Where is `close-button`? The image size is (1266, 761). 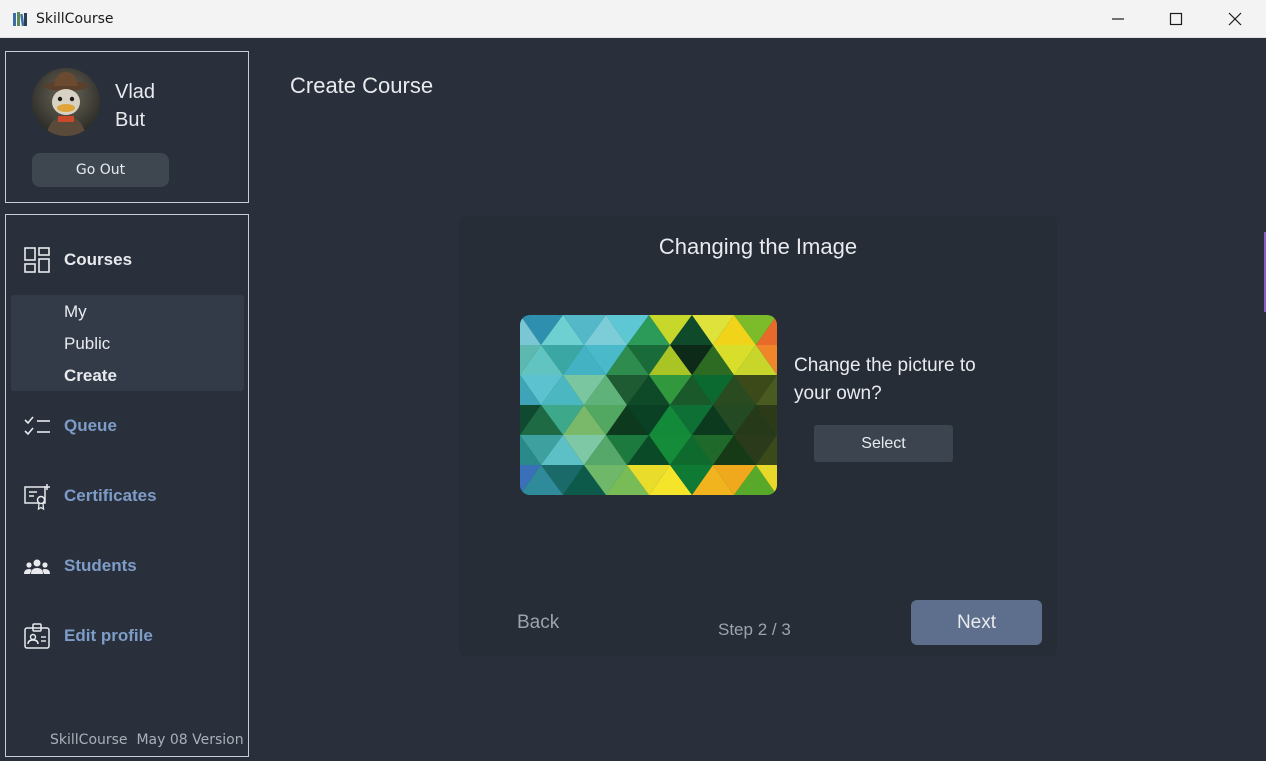 close-button is located at coordinates (1235, 19).